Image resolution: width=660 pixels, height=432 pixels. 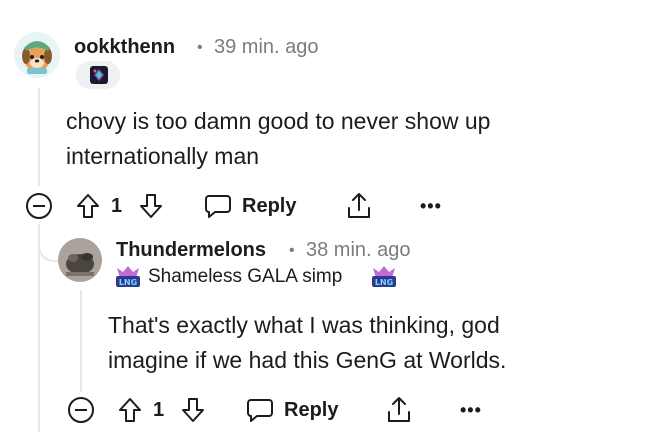 What do you see at coordinates (124, 47) in the screenshot?
I see `comment-username: ookkthenn` at bounding box center [124, 47].